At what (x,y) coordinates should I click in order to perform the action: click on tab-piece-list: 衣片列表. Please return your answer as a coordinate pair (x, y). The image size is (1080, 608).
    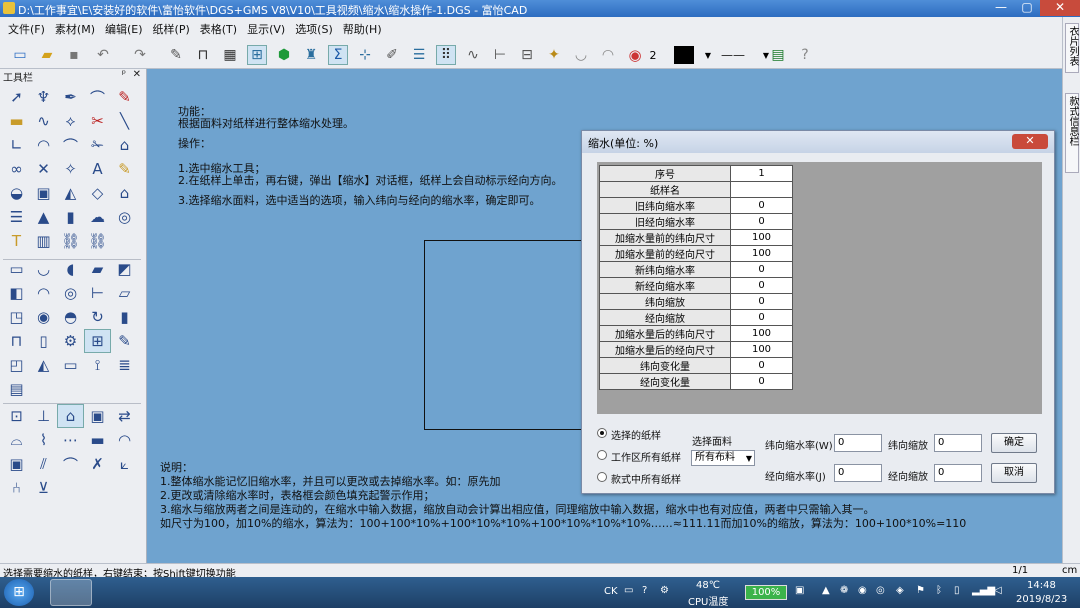
    Looking at the image, I should click on (1072, 48).